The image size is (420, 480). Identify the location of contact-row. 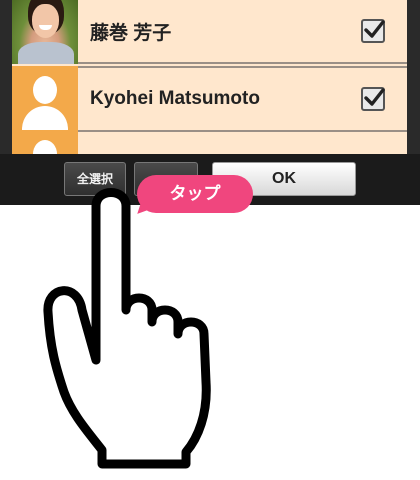
(209, 142).